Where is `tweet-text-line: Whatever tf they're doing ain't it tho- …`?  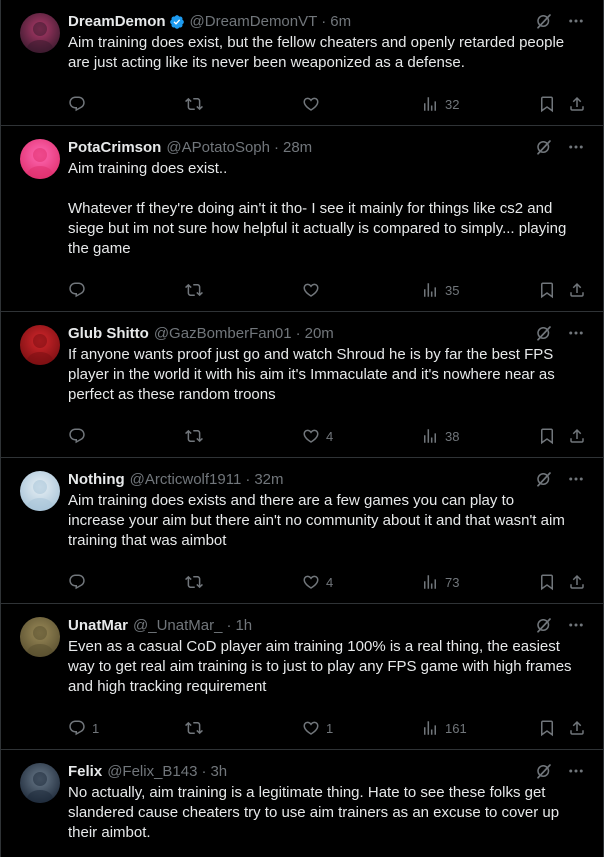 tweet-text-line: Whatever tf they're doing ain't it tho- … is located at coordinates (317, 228).